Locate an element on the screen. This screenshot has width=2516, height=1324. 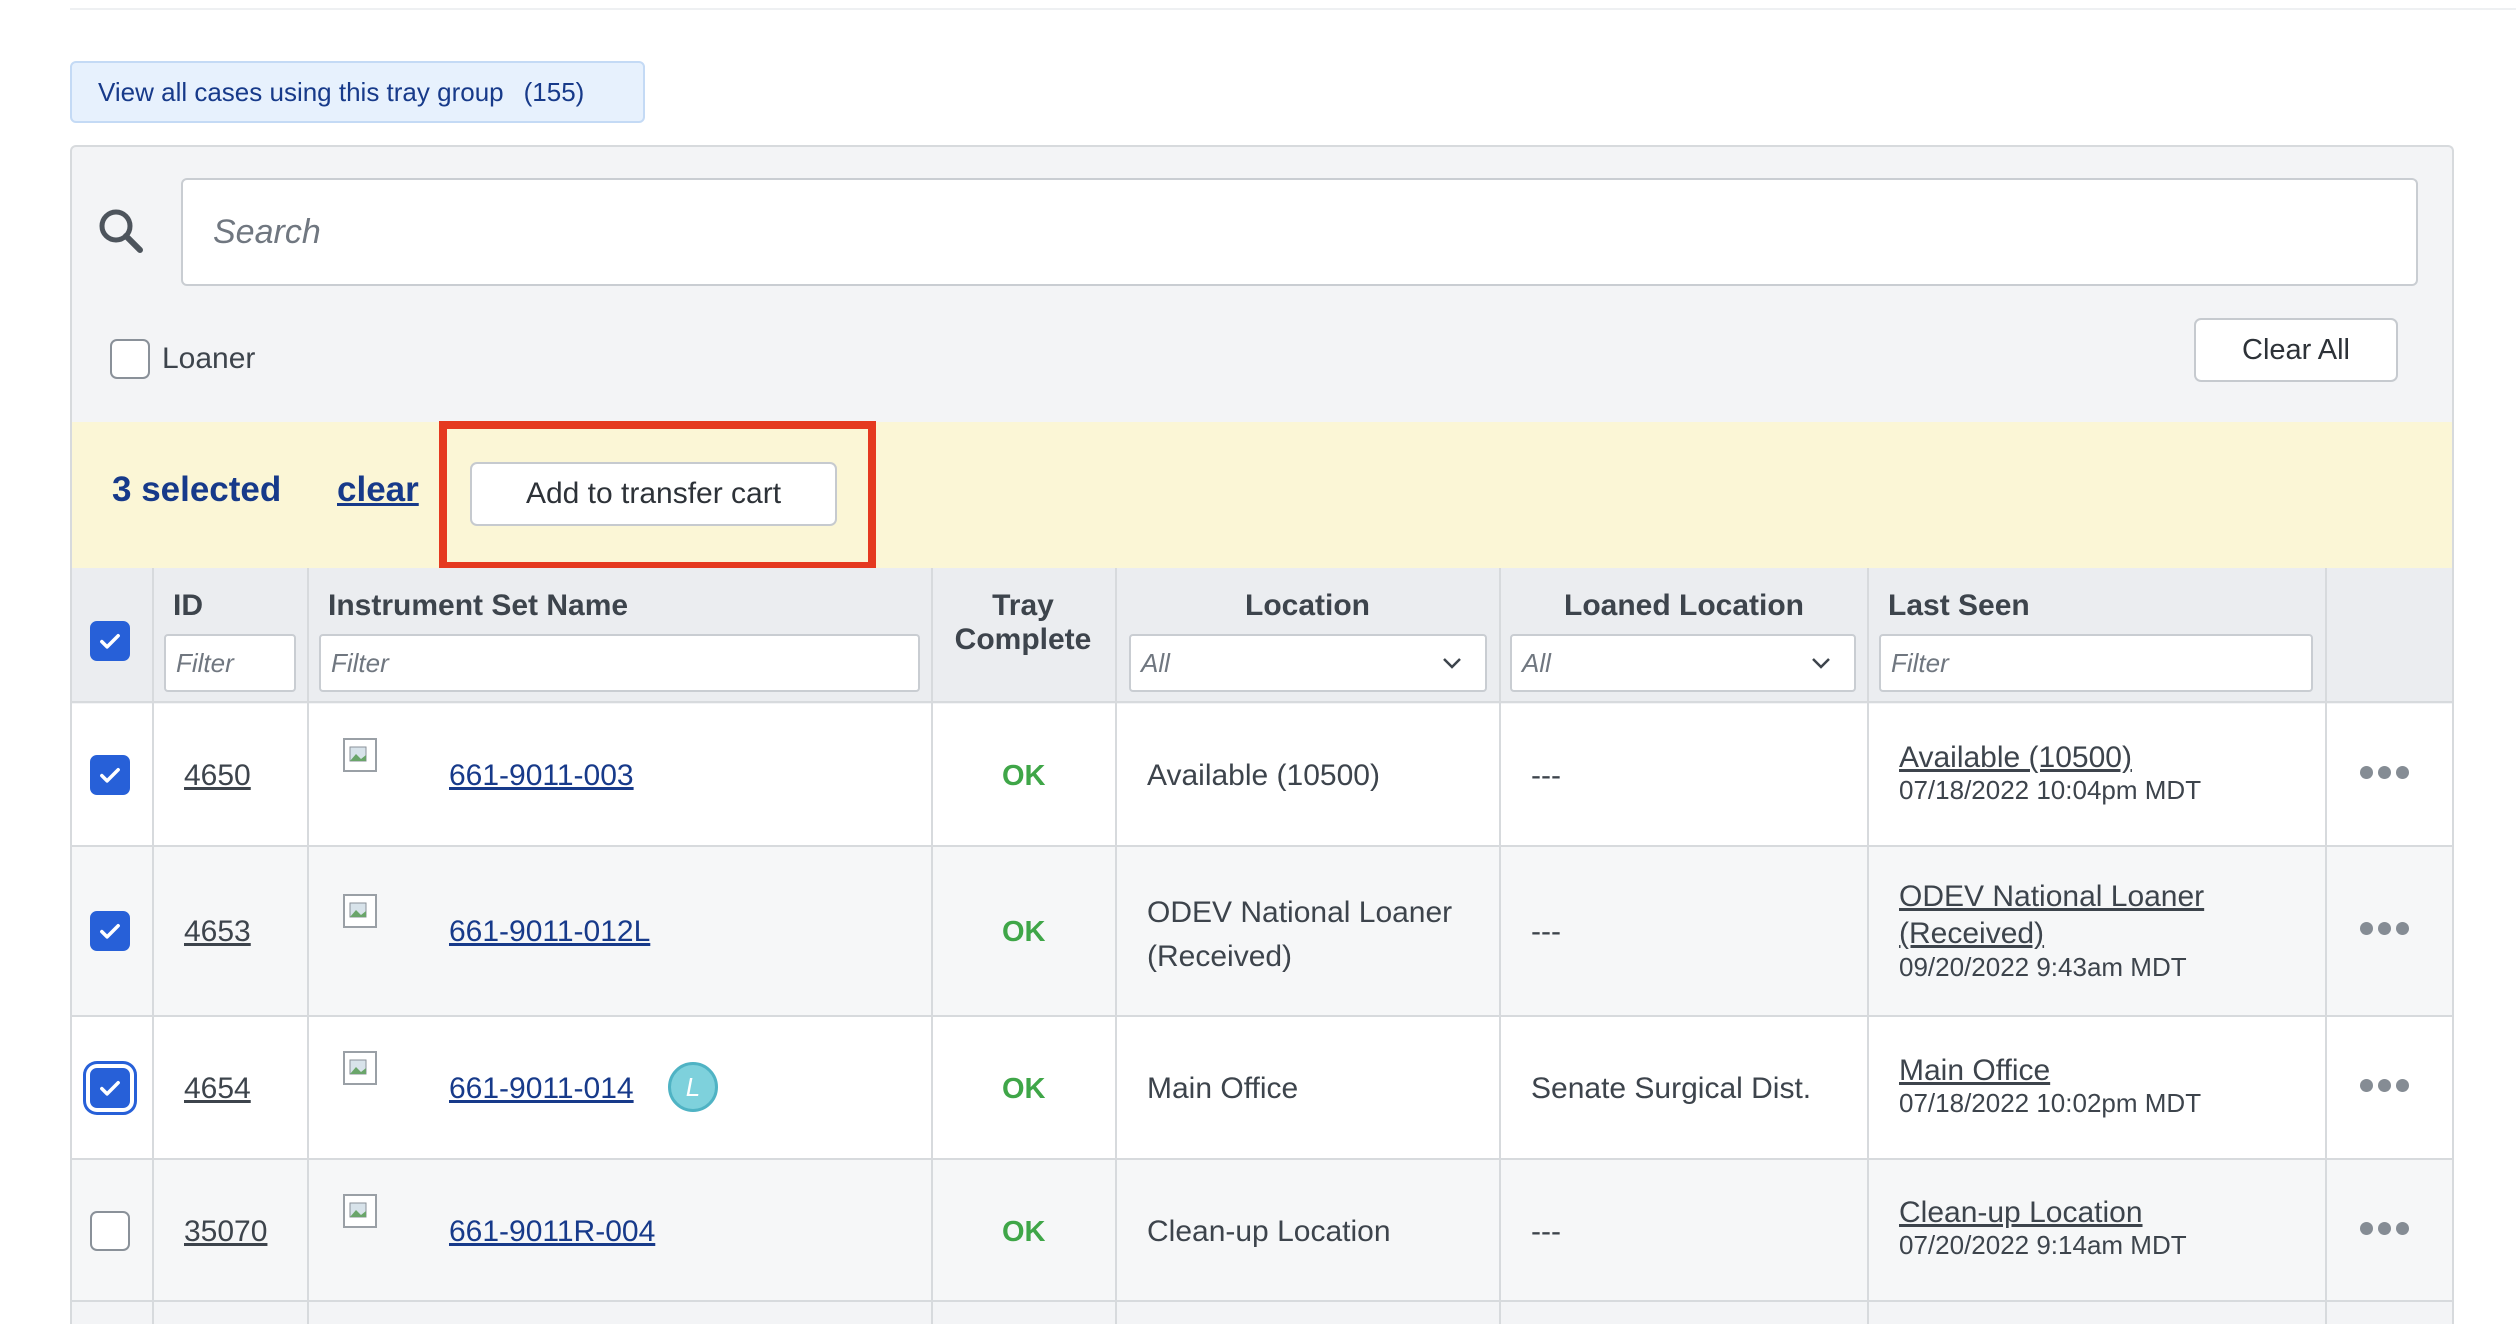
view-all-cases-label: View all cases using this tray group is located at coordinates (301, 91).